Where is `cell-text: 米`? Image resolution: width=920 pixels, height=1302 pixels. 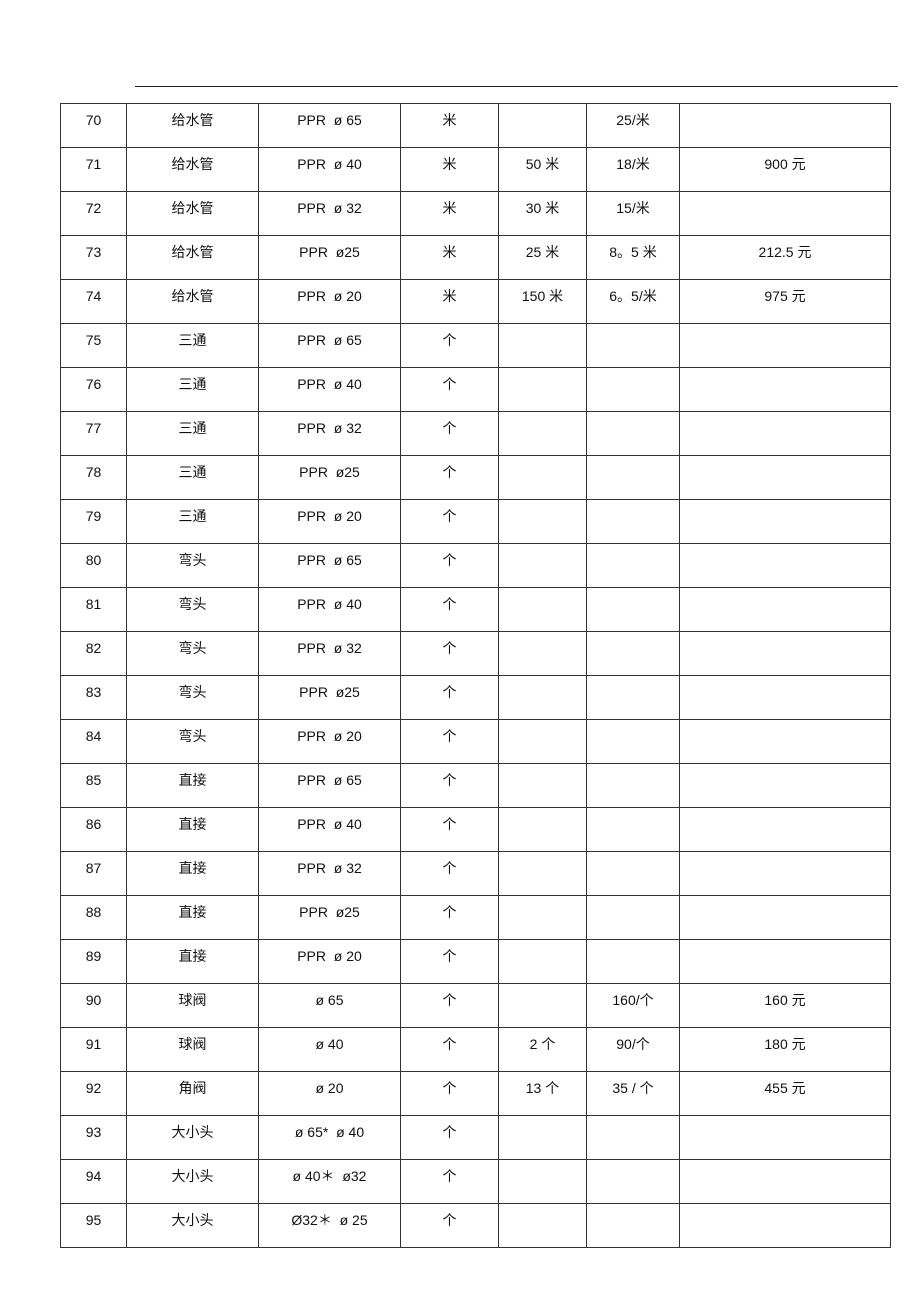
cell-text: 米 is located at coordinates (449, 164).